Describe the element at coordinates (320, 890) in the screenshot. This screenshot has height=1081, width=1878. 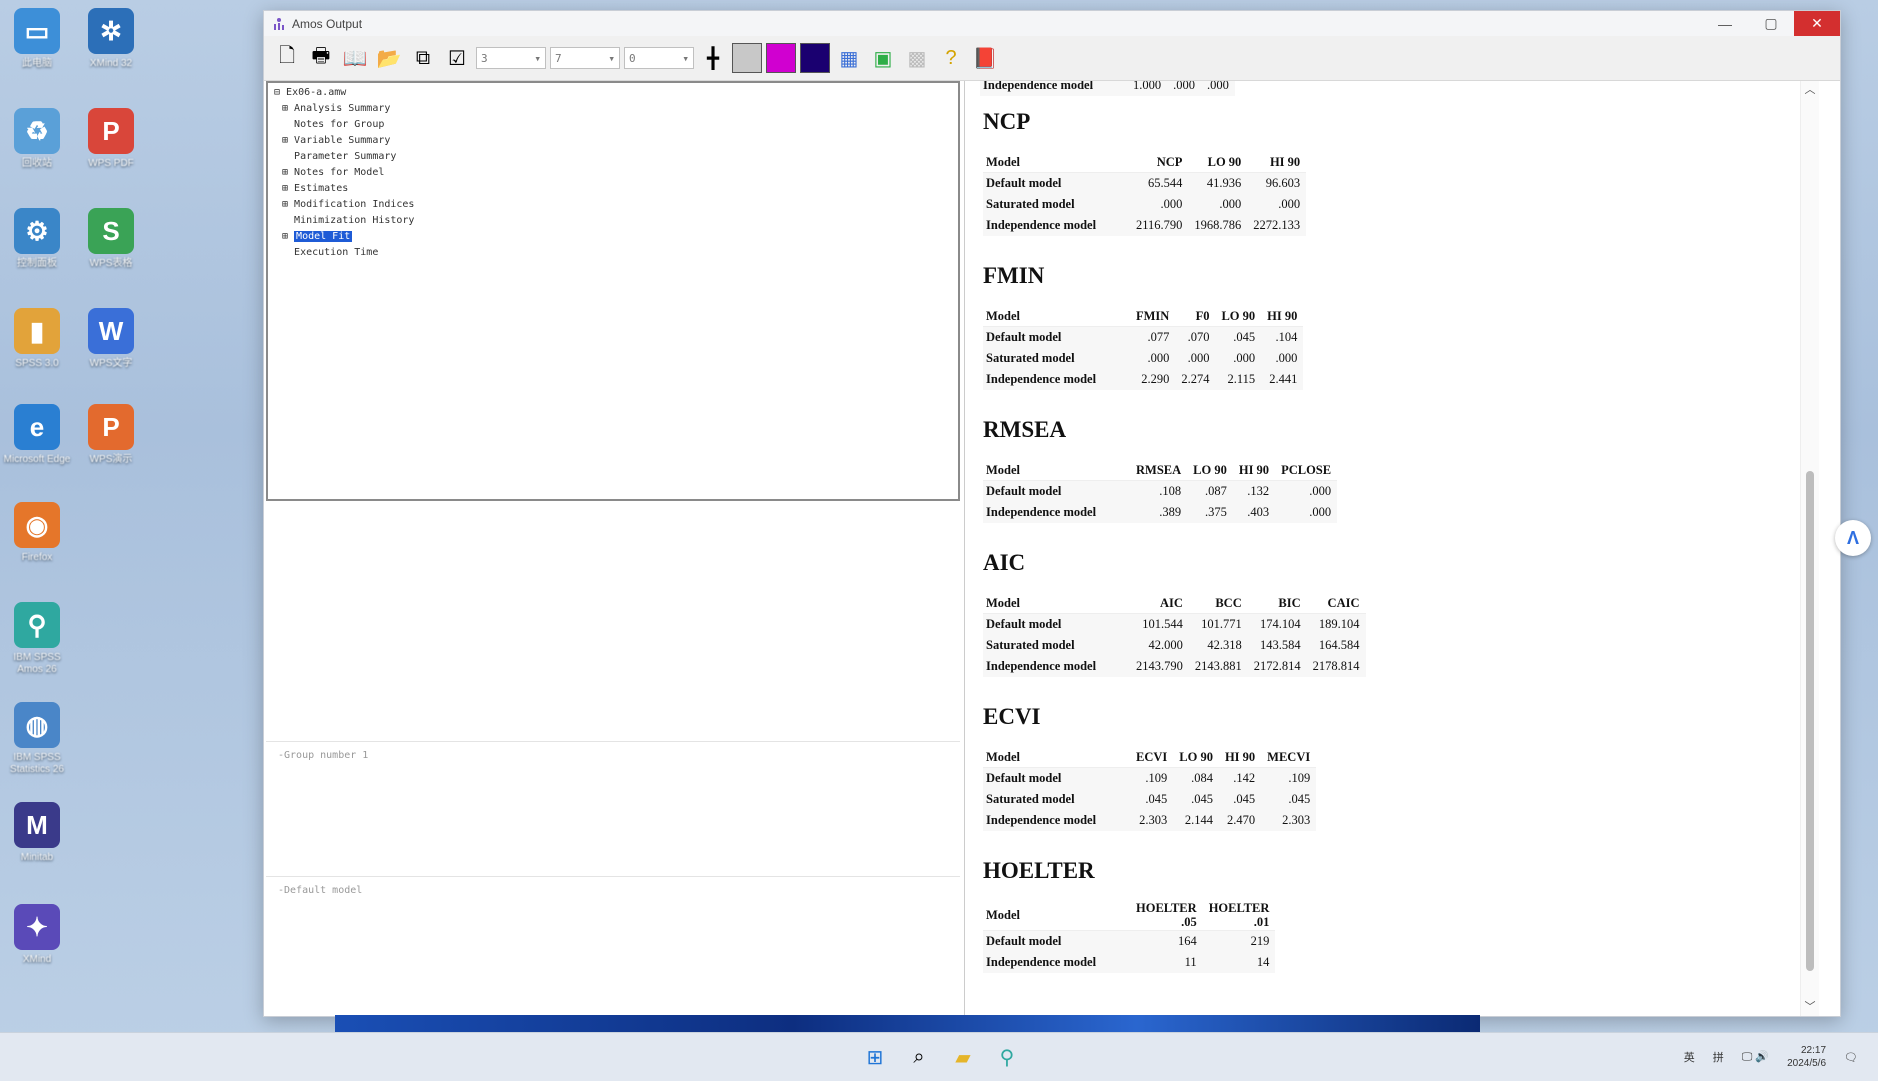
I see `model-label: -Default model` at that location.